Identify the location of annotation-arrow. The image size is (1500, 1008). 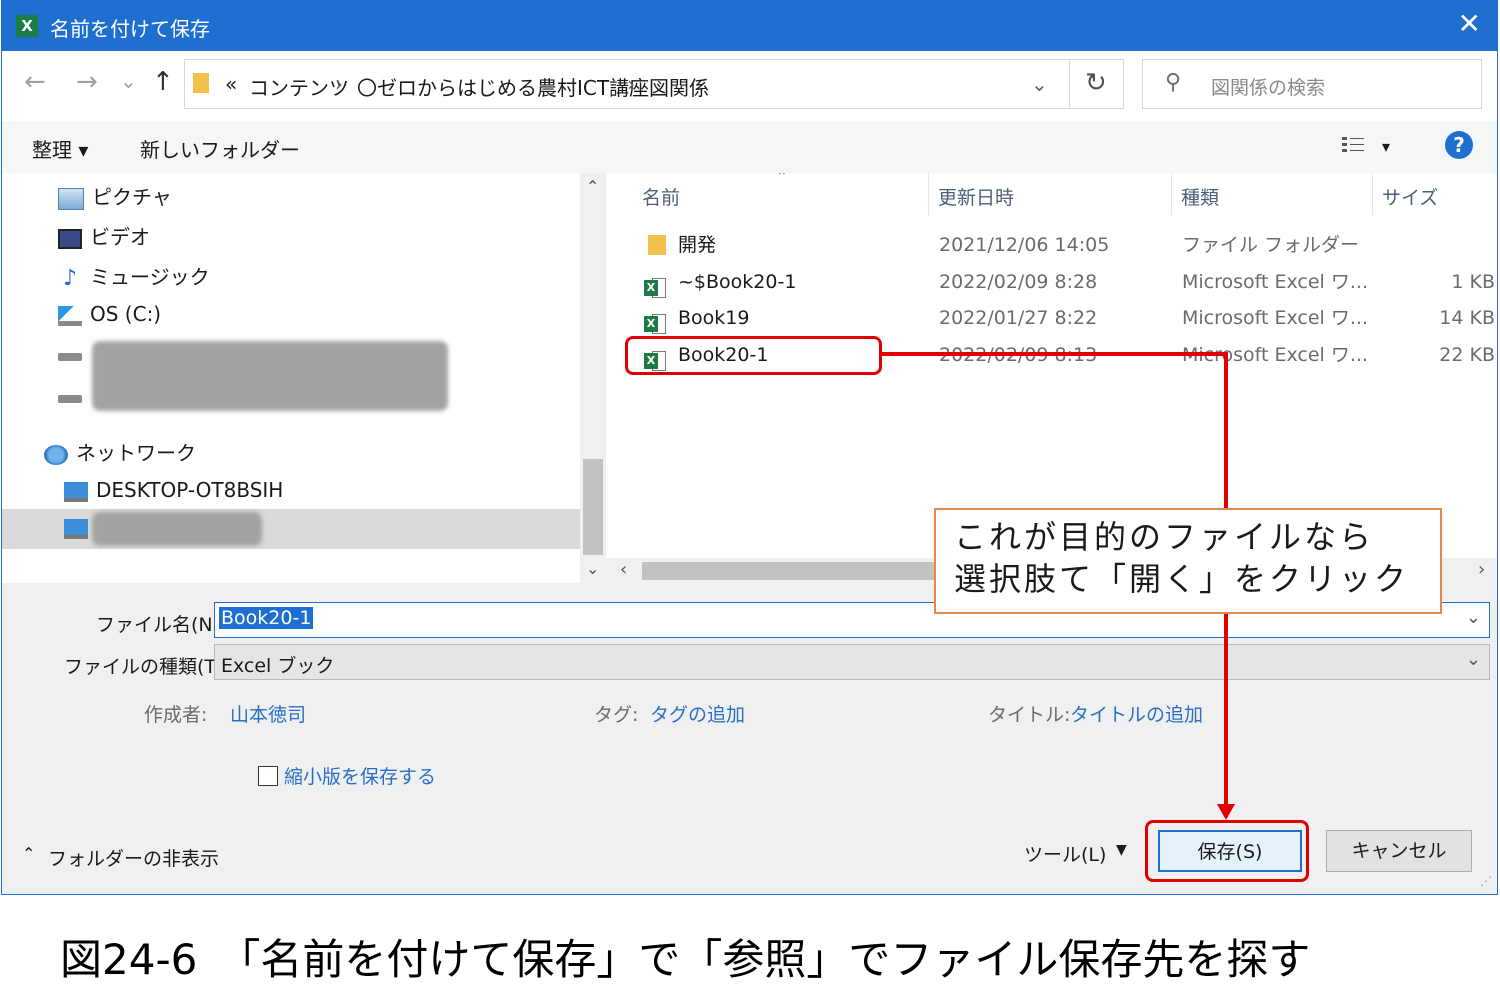
(1057, 586).